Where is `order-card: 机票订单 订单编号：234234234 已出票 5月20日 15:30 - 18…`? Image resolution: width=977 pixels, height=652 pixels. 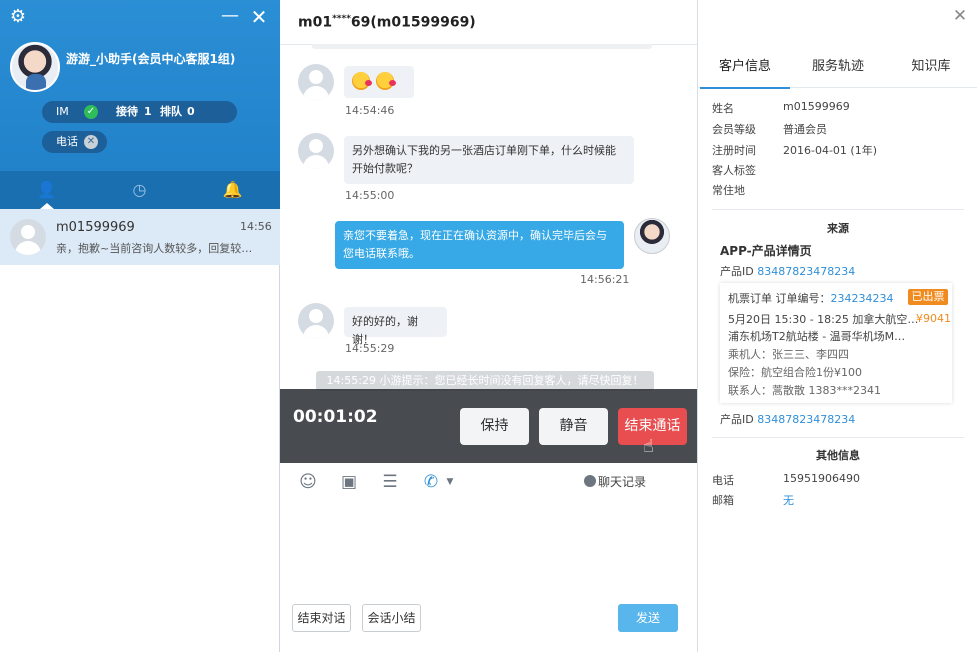 order-card: 机票订单 订单编号：234234234 已出票 5月20日 15:30 - 18… is located at coordinates (836, 343).